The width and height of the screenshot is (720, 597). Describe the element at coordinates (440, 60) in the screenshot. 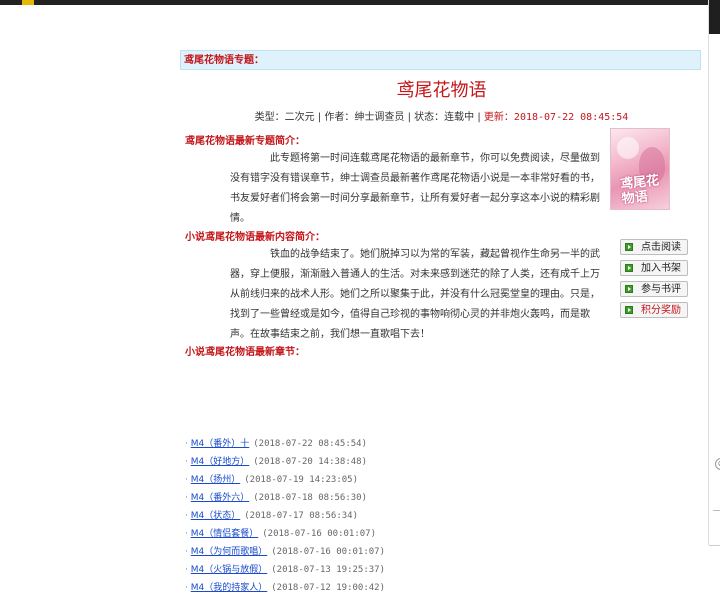

I see `topic-header: 鸢尾花物语专题：` at that location.